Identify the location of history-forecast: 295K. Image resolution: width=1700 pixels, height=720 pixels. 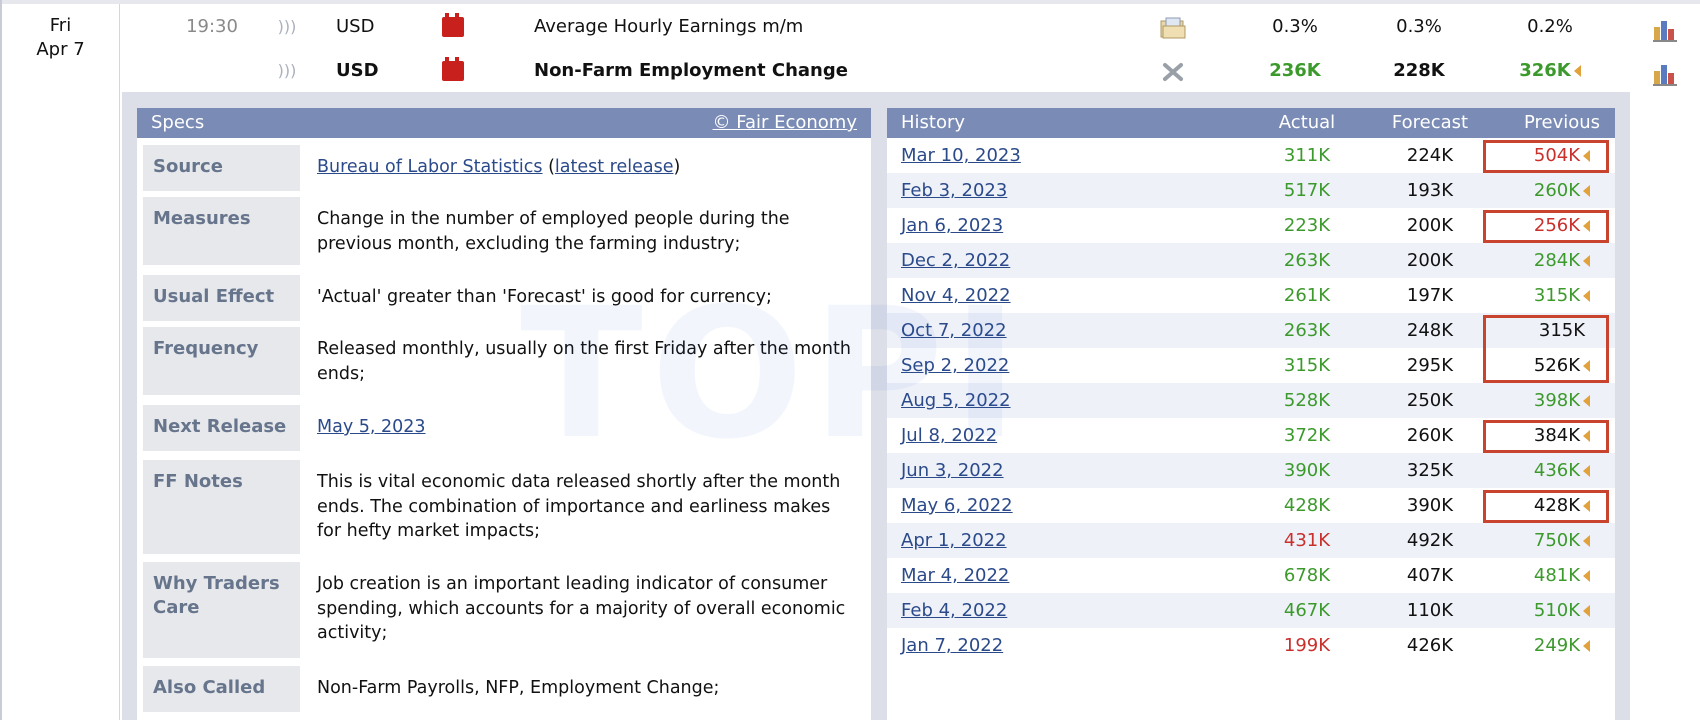
(1430, 365).